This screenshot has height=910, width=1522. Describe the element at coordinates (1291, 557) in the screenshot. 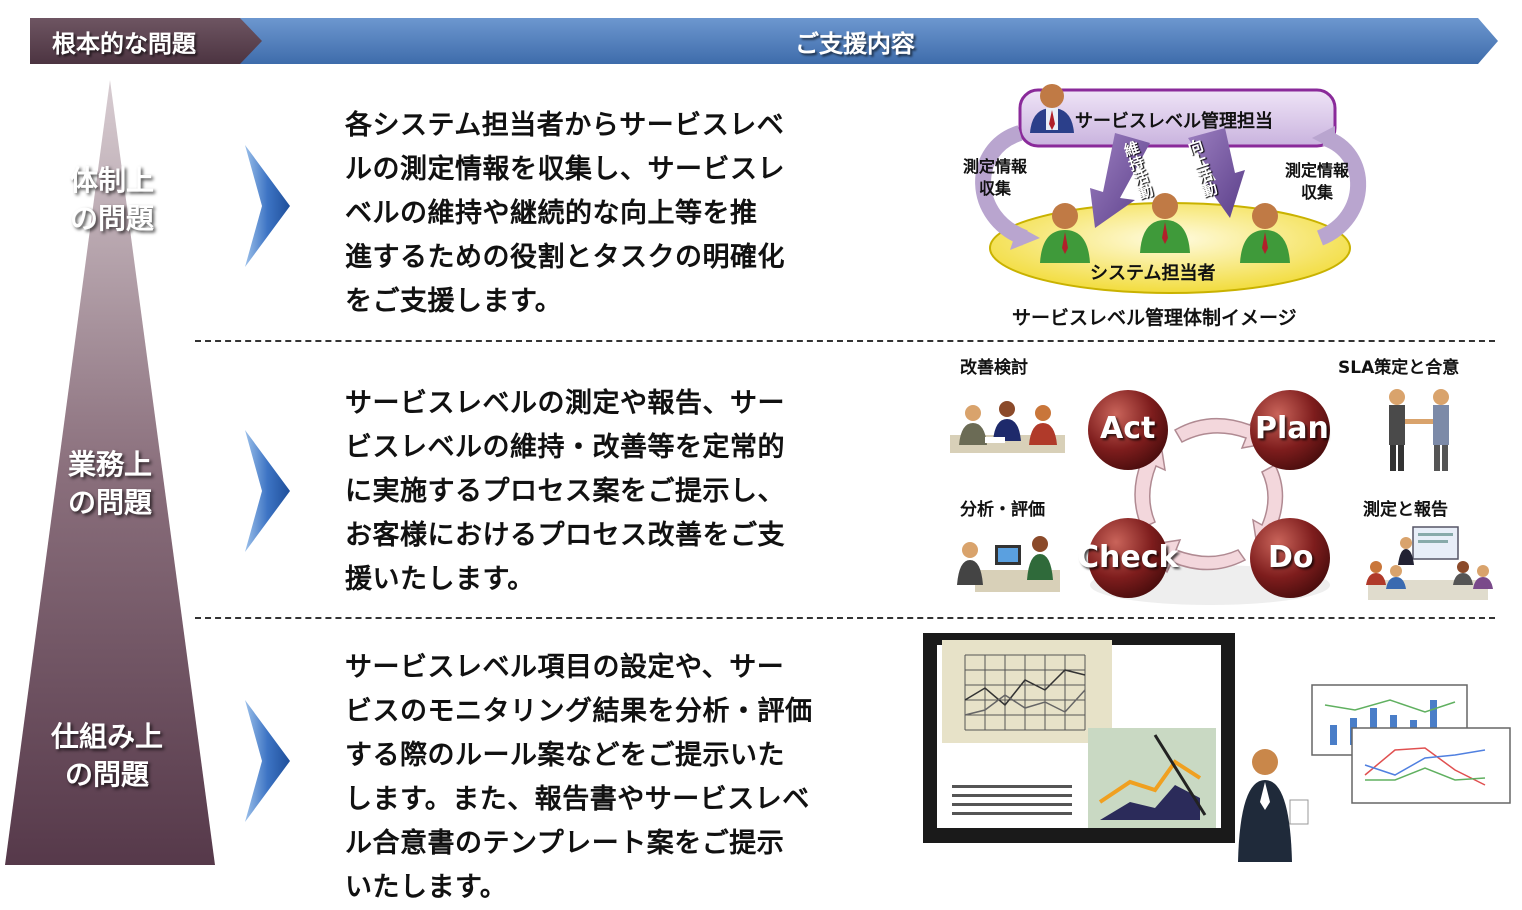

I see `pdca-do: Do` at that location.